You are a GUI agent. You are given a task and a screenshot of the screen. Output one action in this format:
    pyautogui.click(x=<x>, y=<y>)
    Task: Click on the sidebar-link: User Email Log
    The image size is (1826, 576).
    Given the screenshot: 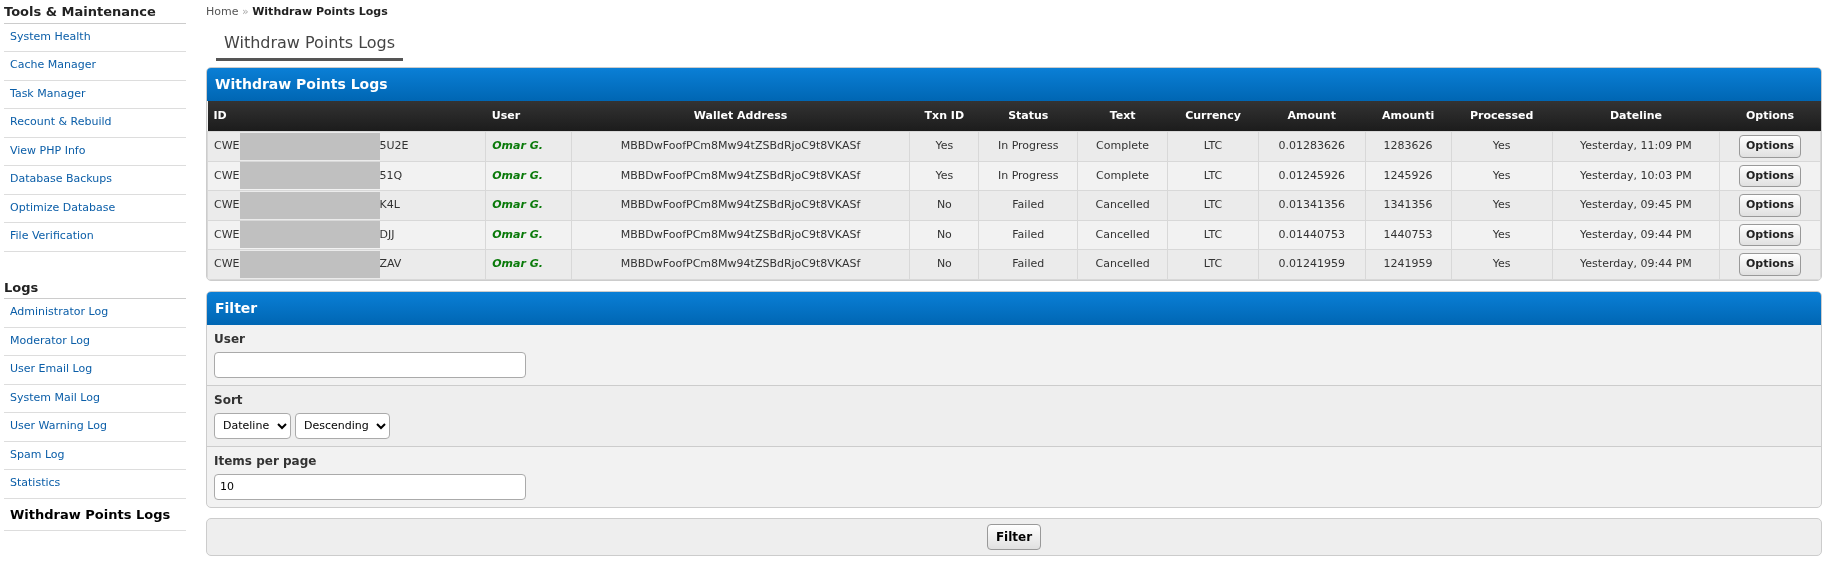 What is the action you would take?
    pyautogui.click(x=95, y=370)
    